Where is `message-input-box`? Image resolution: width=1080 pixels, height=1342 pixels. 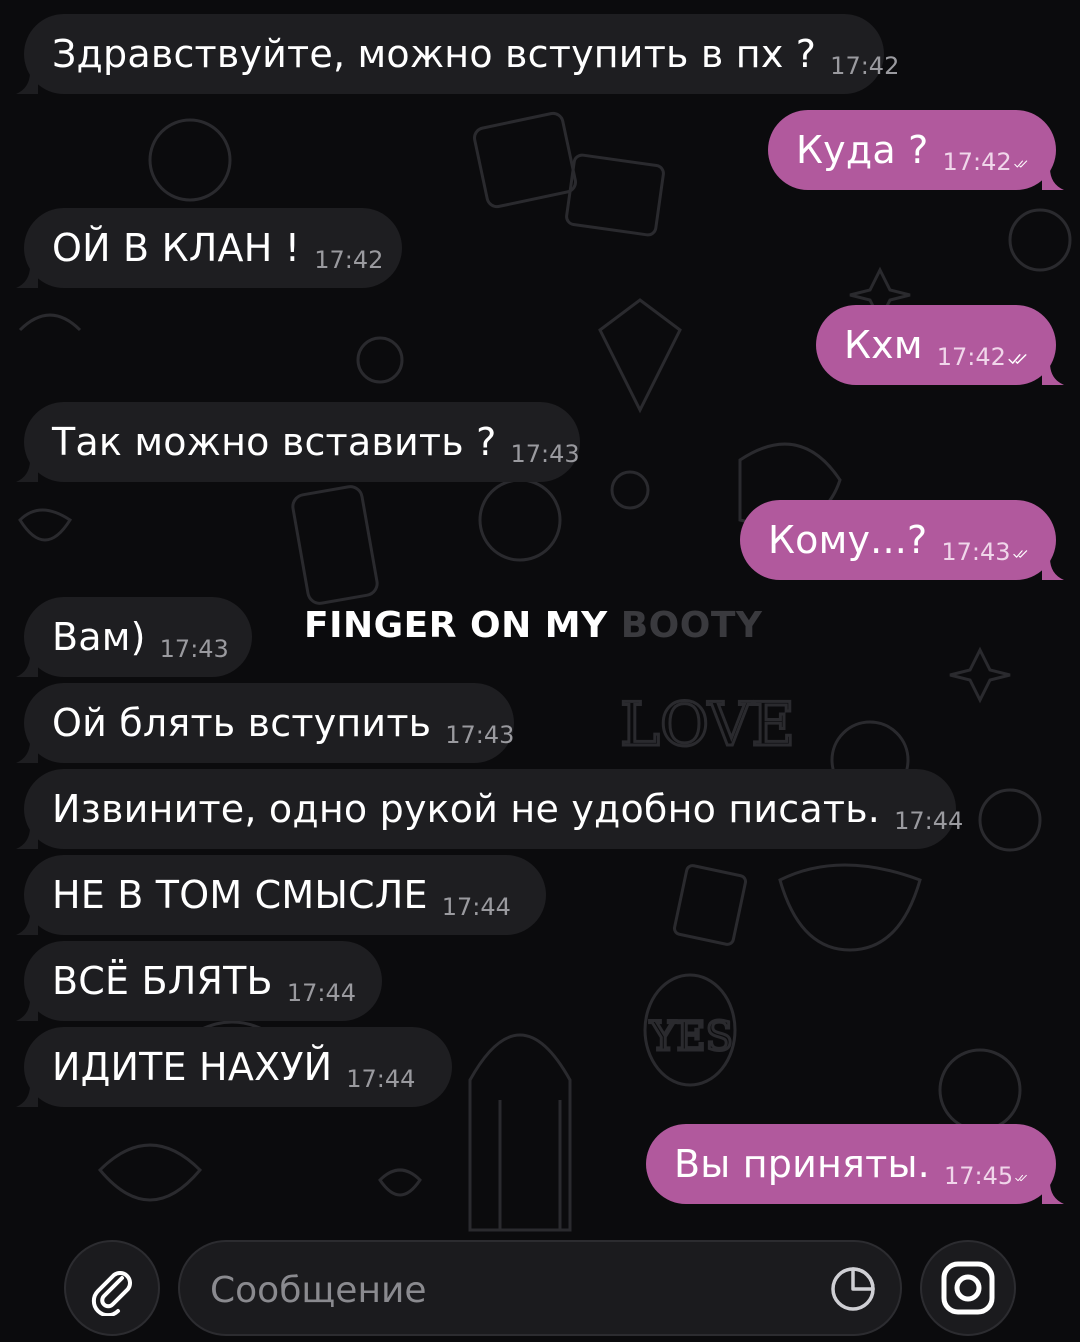
message-input-box is located at coordinates (540, 1288).